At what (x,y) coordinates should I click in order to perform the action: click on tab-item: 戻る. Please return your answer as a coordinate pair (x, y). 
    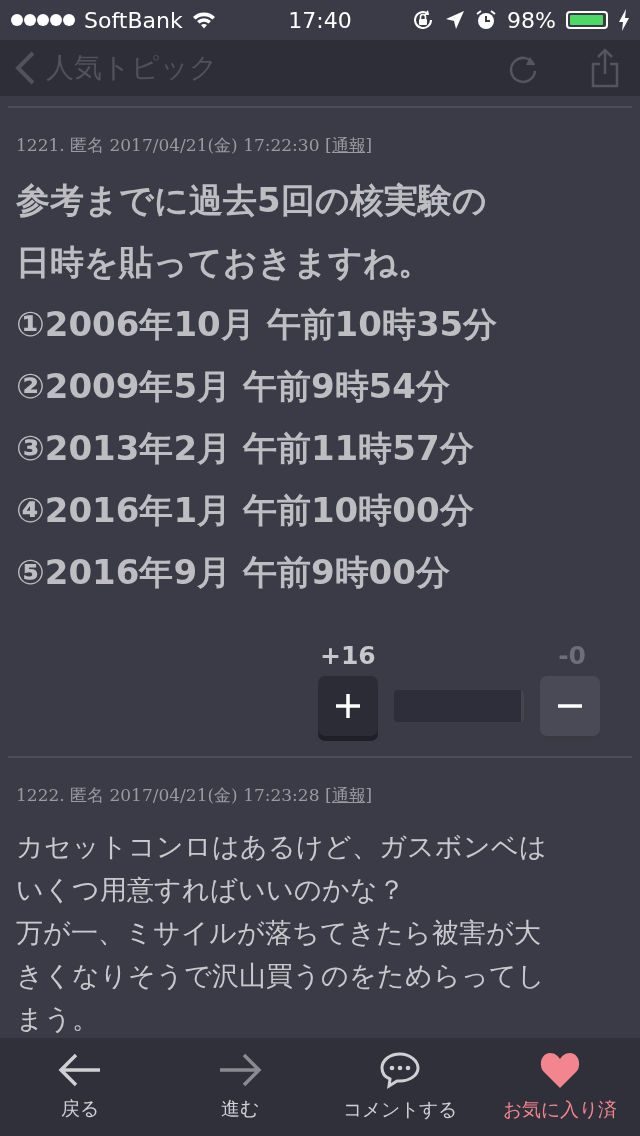
    Looking at the image, I should click on (80, 1087).